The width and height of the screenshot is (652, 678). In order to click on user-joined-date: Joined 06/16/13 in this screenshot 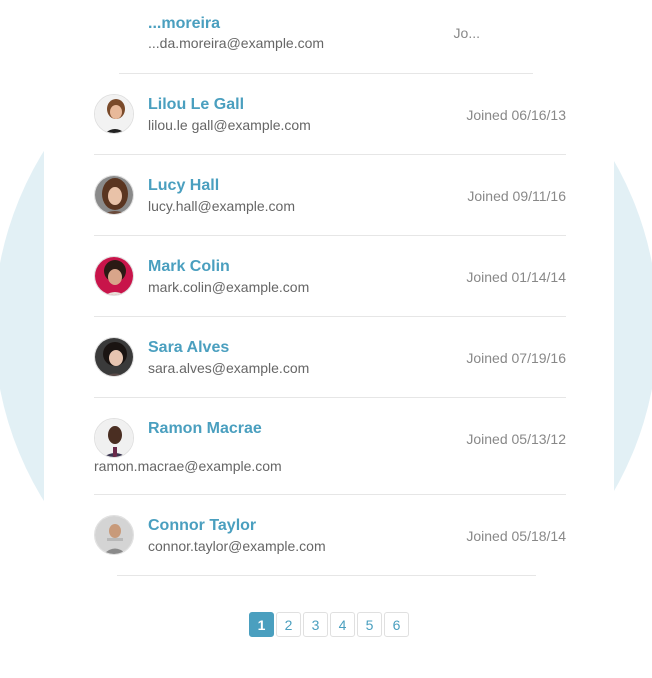, I will do `click(516, 115)`.